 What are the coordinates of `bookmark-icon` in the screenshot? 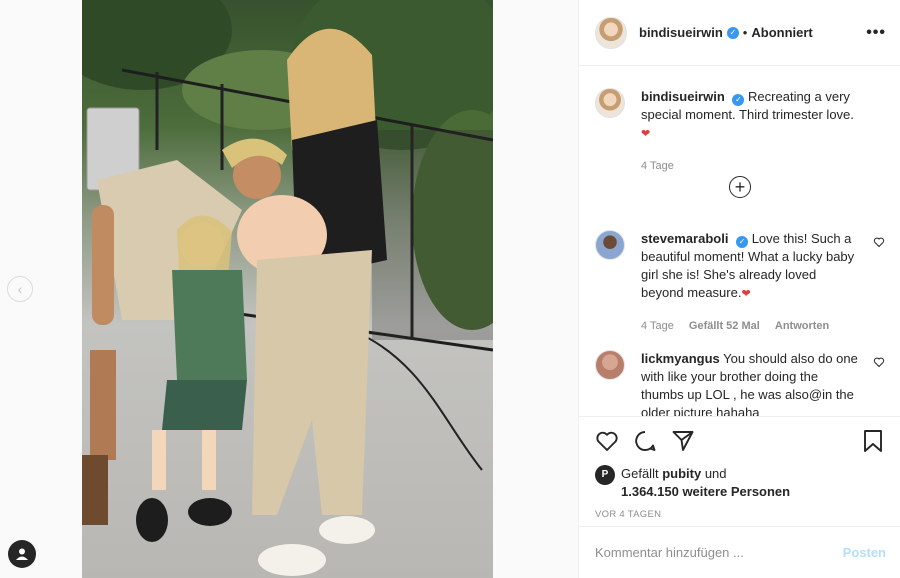 It's located at (873, 441).